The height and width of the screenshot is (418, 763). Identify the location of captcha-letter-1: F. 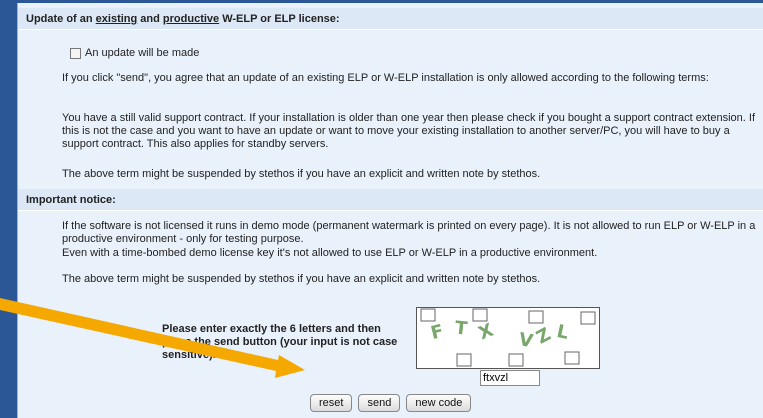
(437, 332).